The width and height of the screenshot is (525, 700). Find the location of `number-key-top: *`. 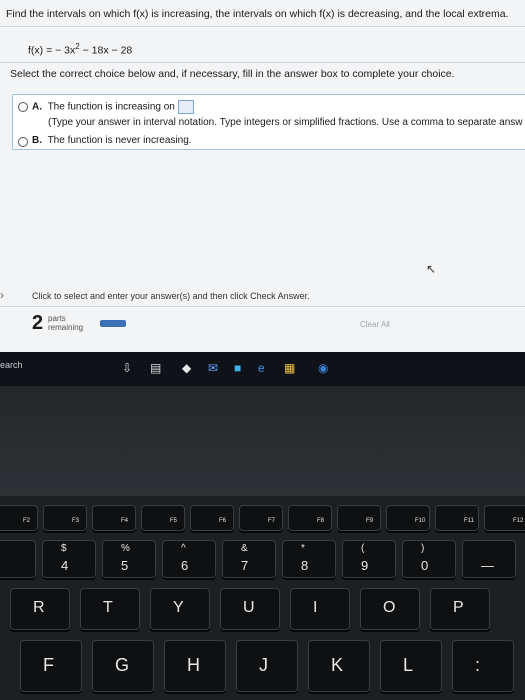

number-key-top: * is located at coordinates (303, 548).